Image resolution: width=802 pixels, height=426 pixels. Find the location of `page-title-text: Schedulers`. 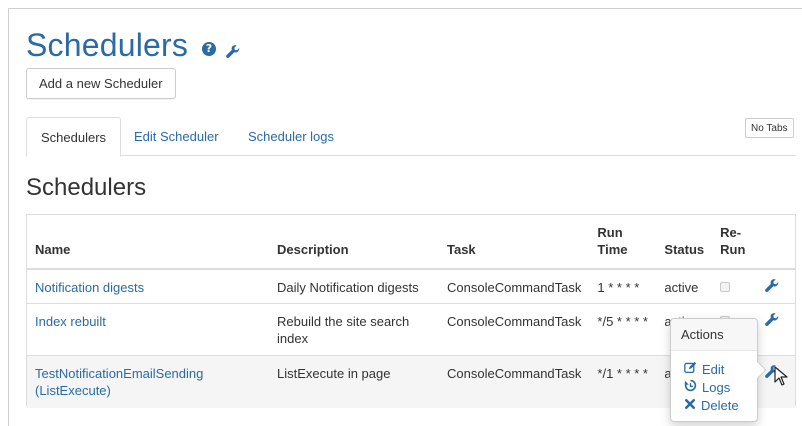

page-title-text: Schedulers is located at coordinates (107, 45).